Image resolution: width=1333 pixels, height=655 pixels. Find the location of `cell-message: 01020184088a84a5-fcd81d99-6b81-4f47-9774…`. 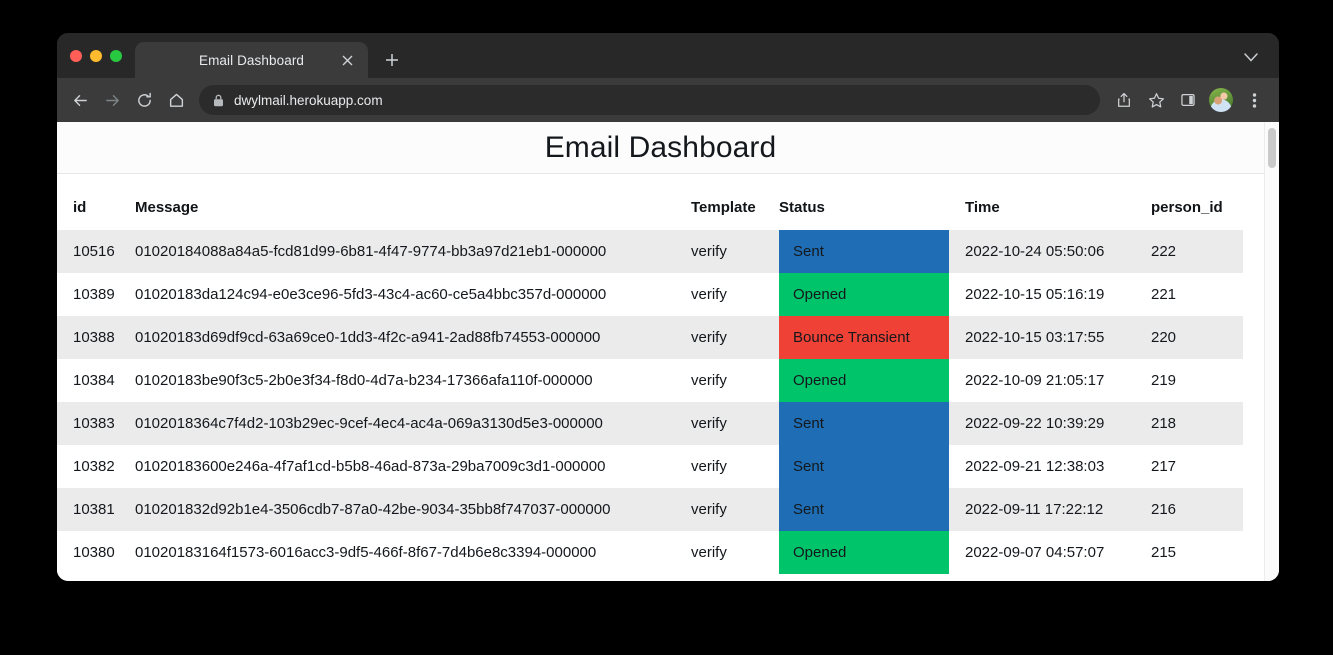

cell-message: 01020184088a84a5-fcd81d99-6b81-4f47-9774… is located at coordinates (411, 251).